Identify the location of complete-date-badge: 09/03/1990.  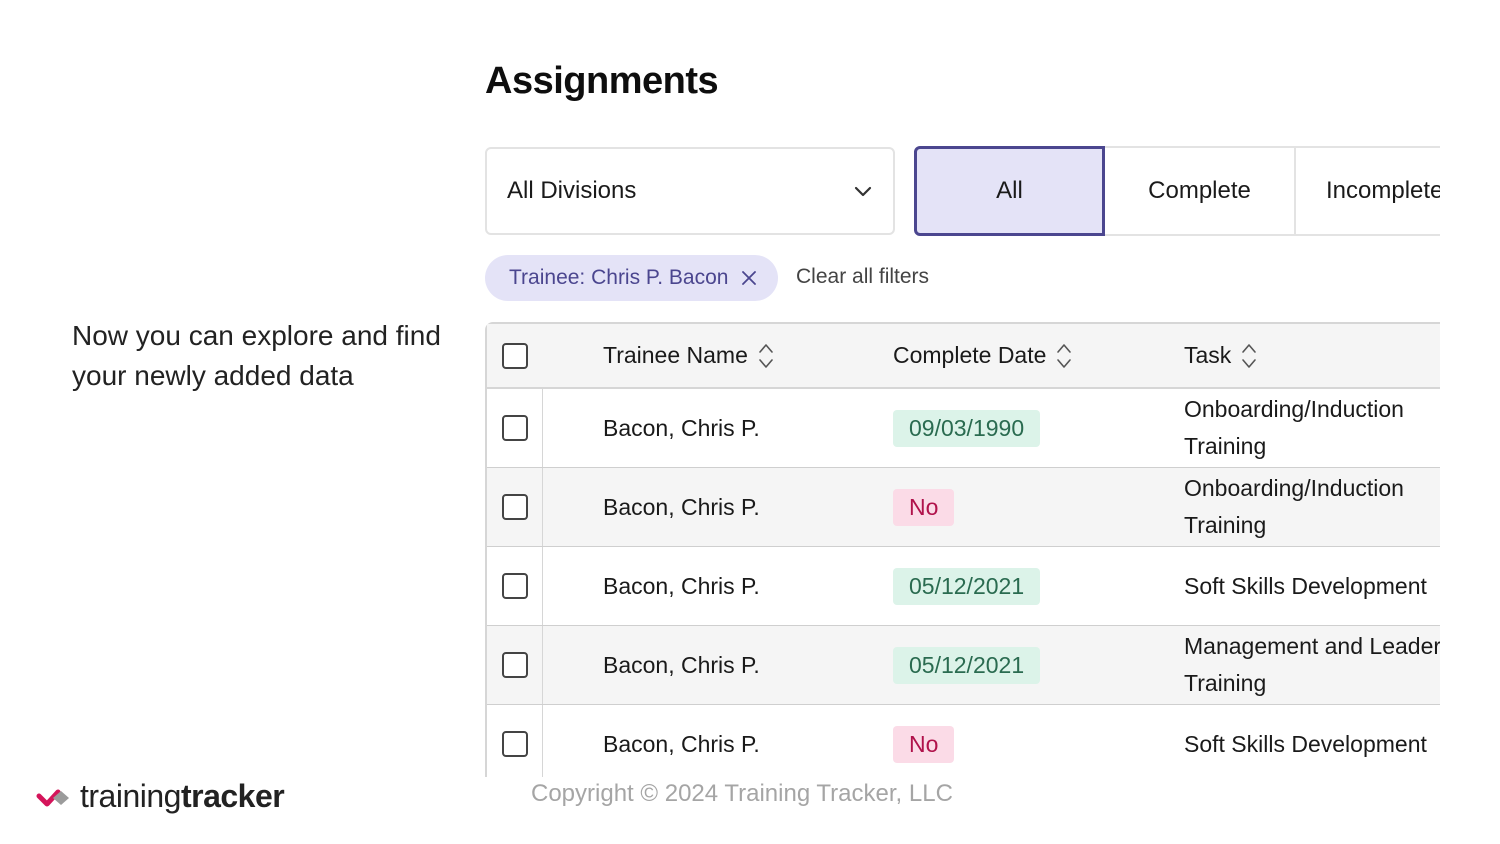
(967, 428).